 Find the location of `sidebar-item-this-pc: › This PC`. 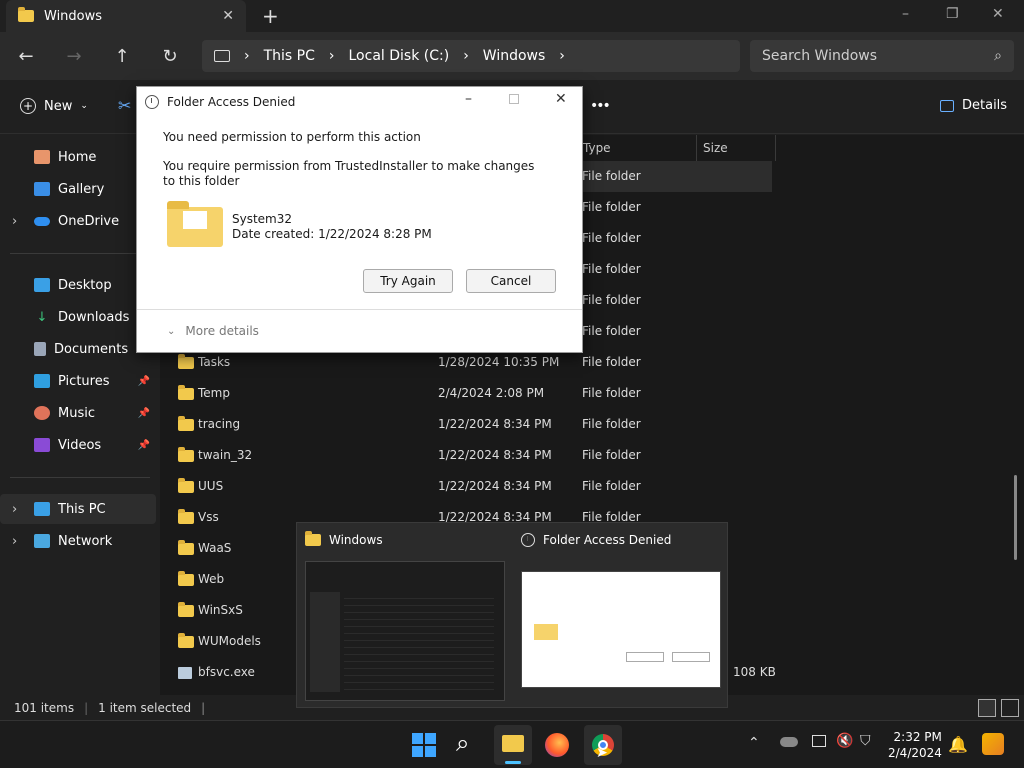

sidebar-item-this-pc: › This PC is located at coordinates (78, 509).